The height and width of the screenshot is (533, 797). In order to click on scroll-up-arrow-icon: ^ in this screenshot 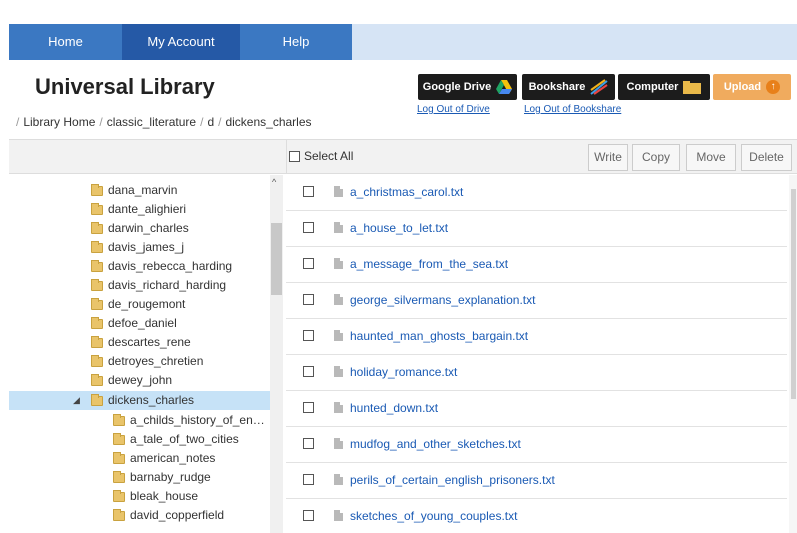, I will do `click(274, 182)`.